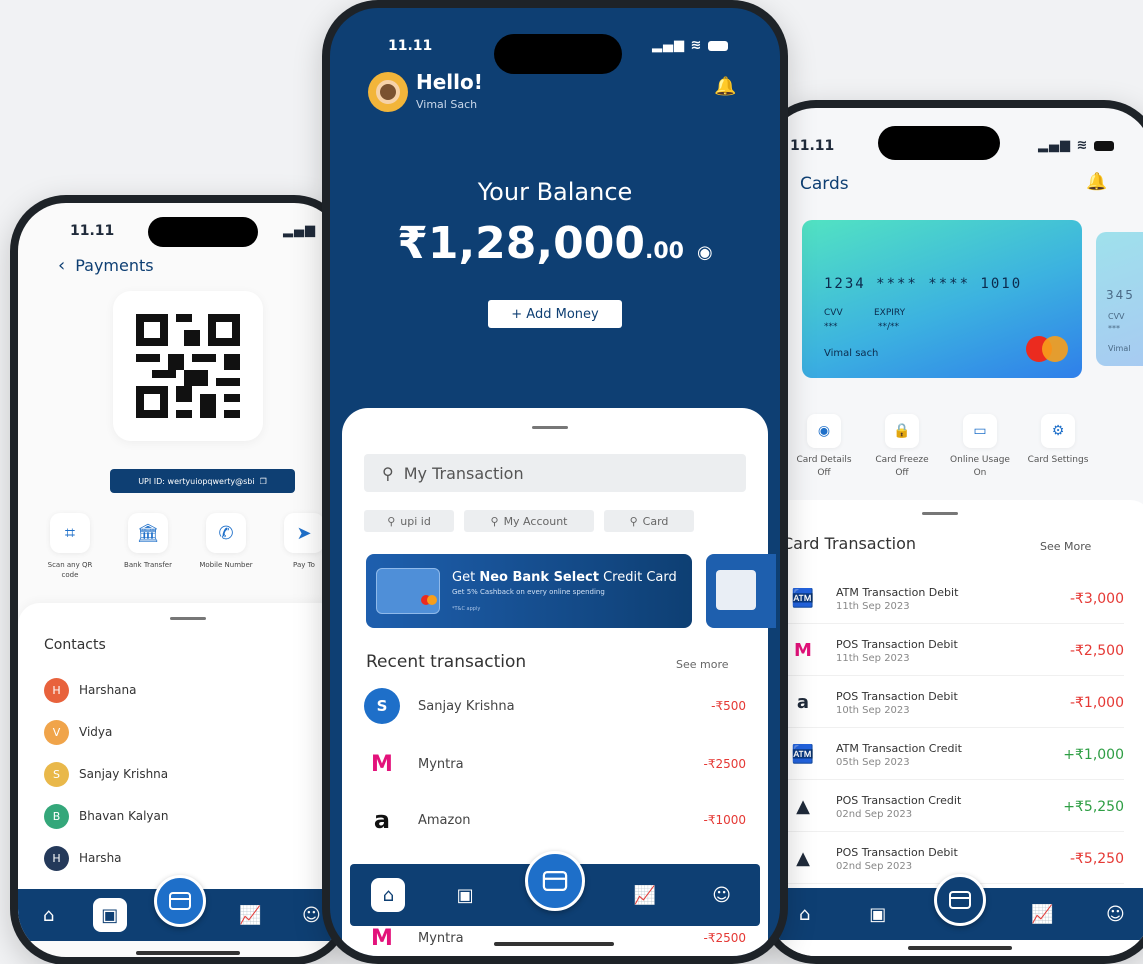  Describe the element at coordinates (415, 521) in the screenshot. I see `chip-label: upi id` at that location.